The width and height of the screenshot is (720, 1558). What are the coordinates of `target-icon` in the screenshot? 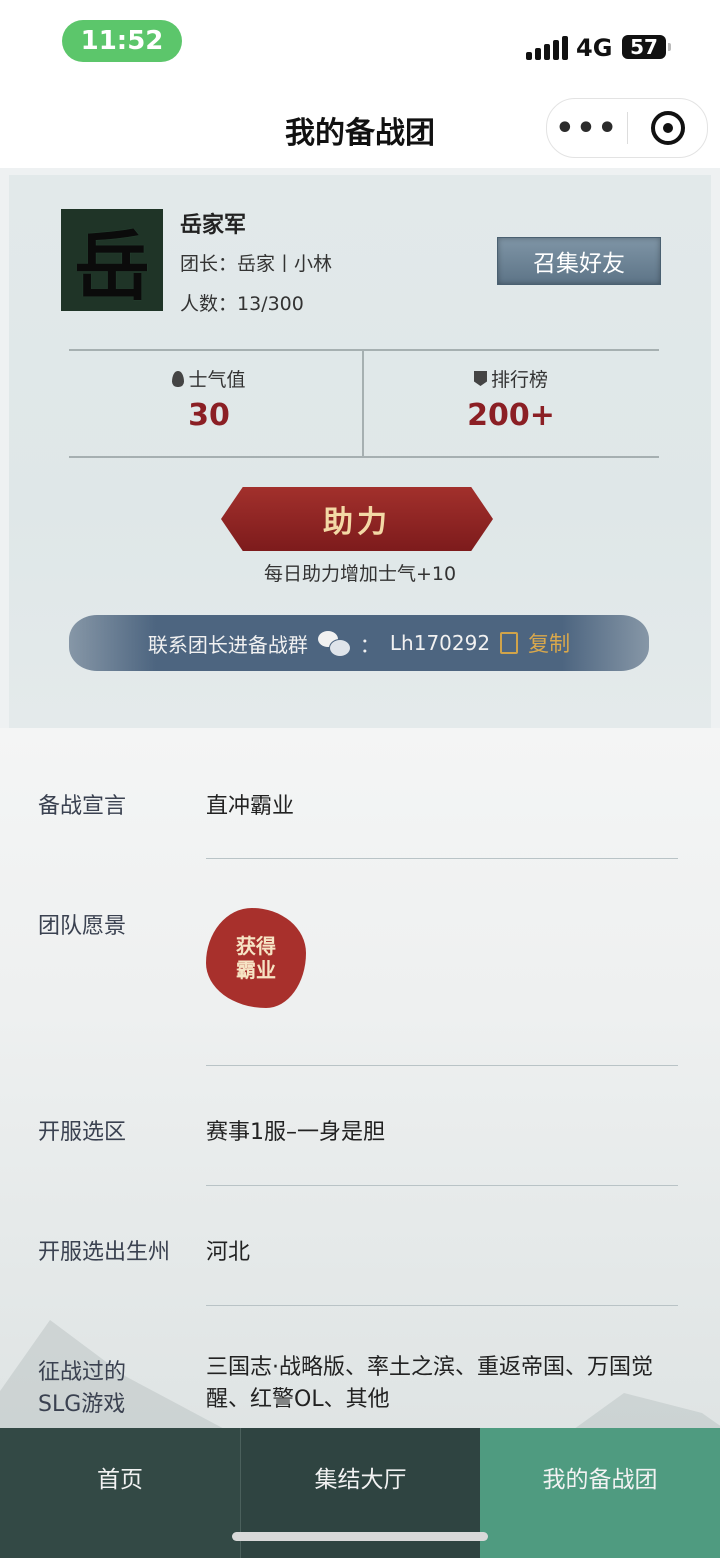 It's located at (667, 128).